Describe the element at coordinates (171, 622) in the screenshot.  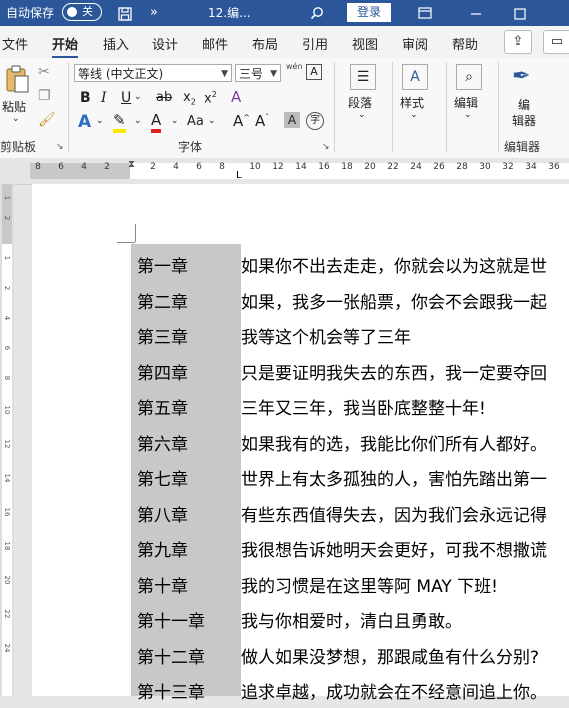
I see `chapter-label: 第十一章` at that location.